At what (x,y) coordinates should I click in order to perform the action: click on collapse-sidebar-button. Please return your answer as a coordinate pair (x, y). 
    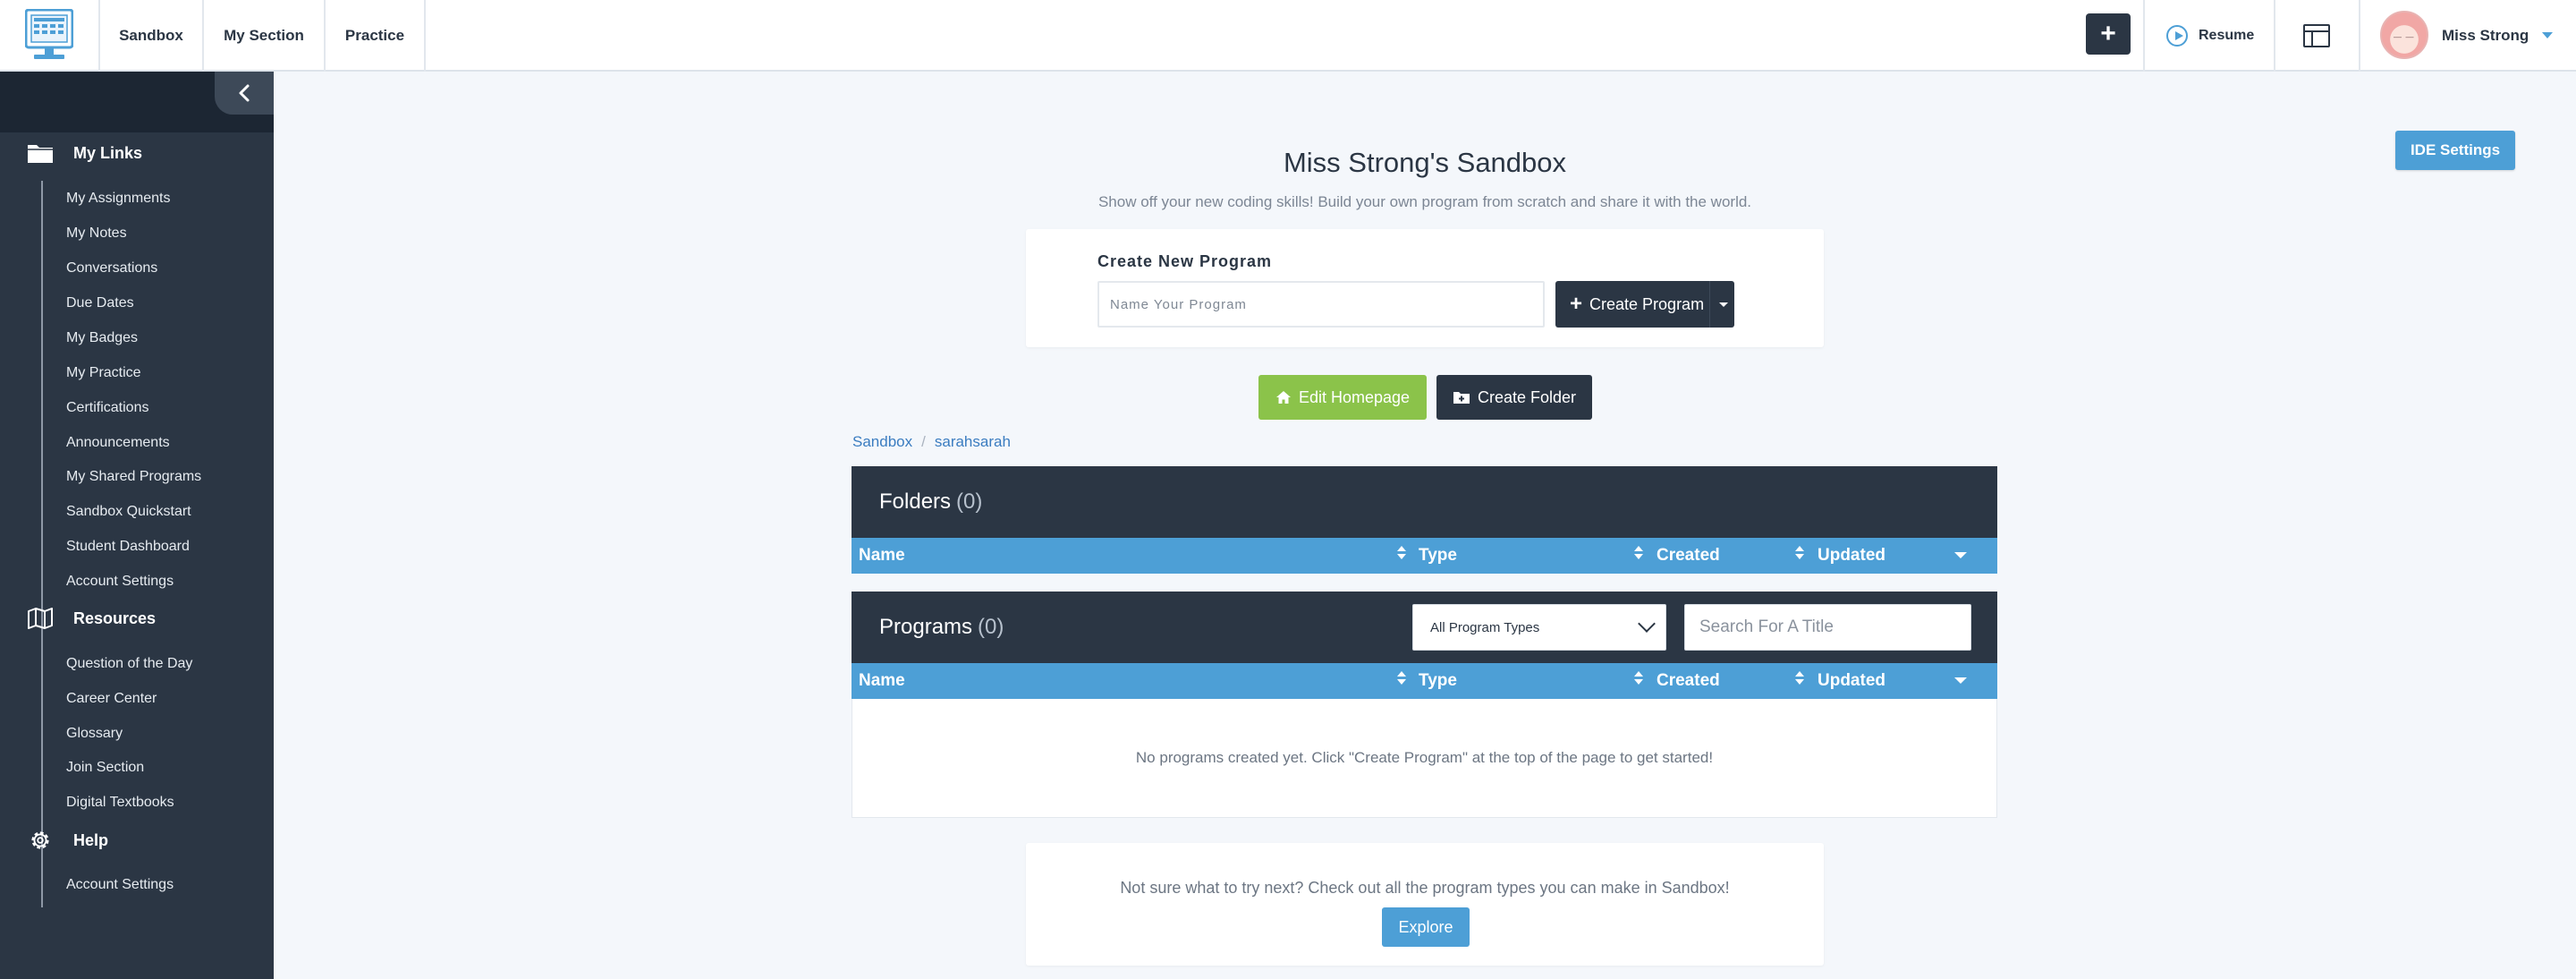
    Looking at the image, I should click on (244, 94).